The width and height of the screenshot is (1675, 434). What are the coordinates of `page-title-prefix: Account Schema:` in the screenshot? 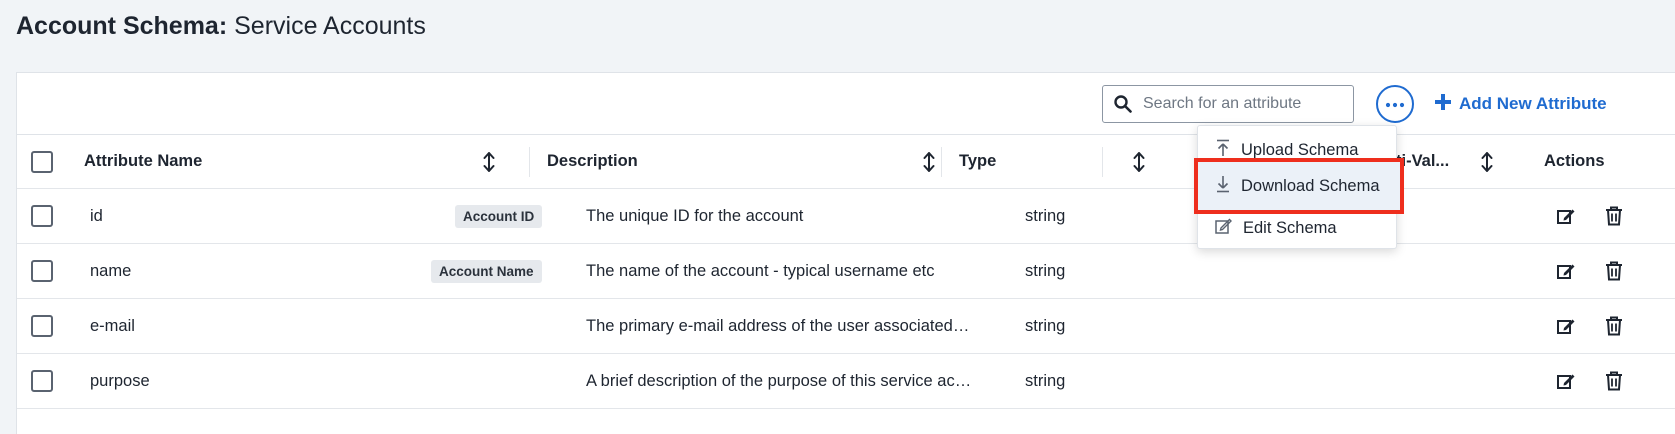 It's located at (122, 26).